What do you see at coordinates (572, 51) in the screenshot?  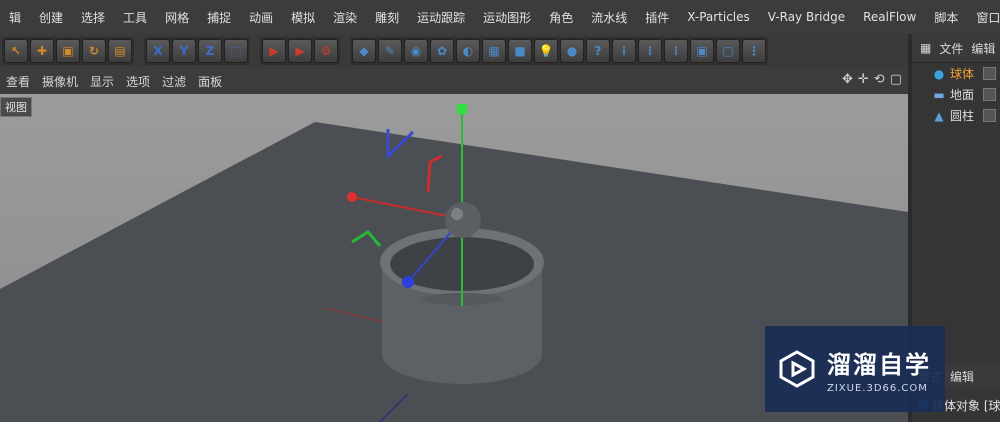 I see `tag-button: ●` at bounding box center [572, 51].